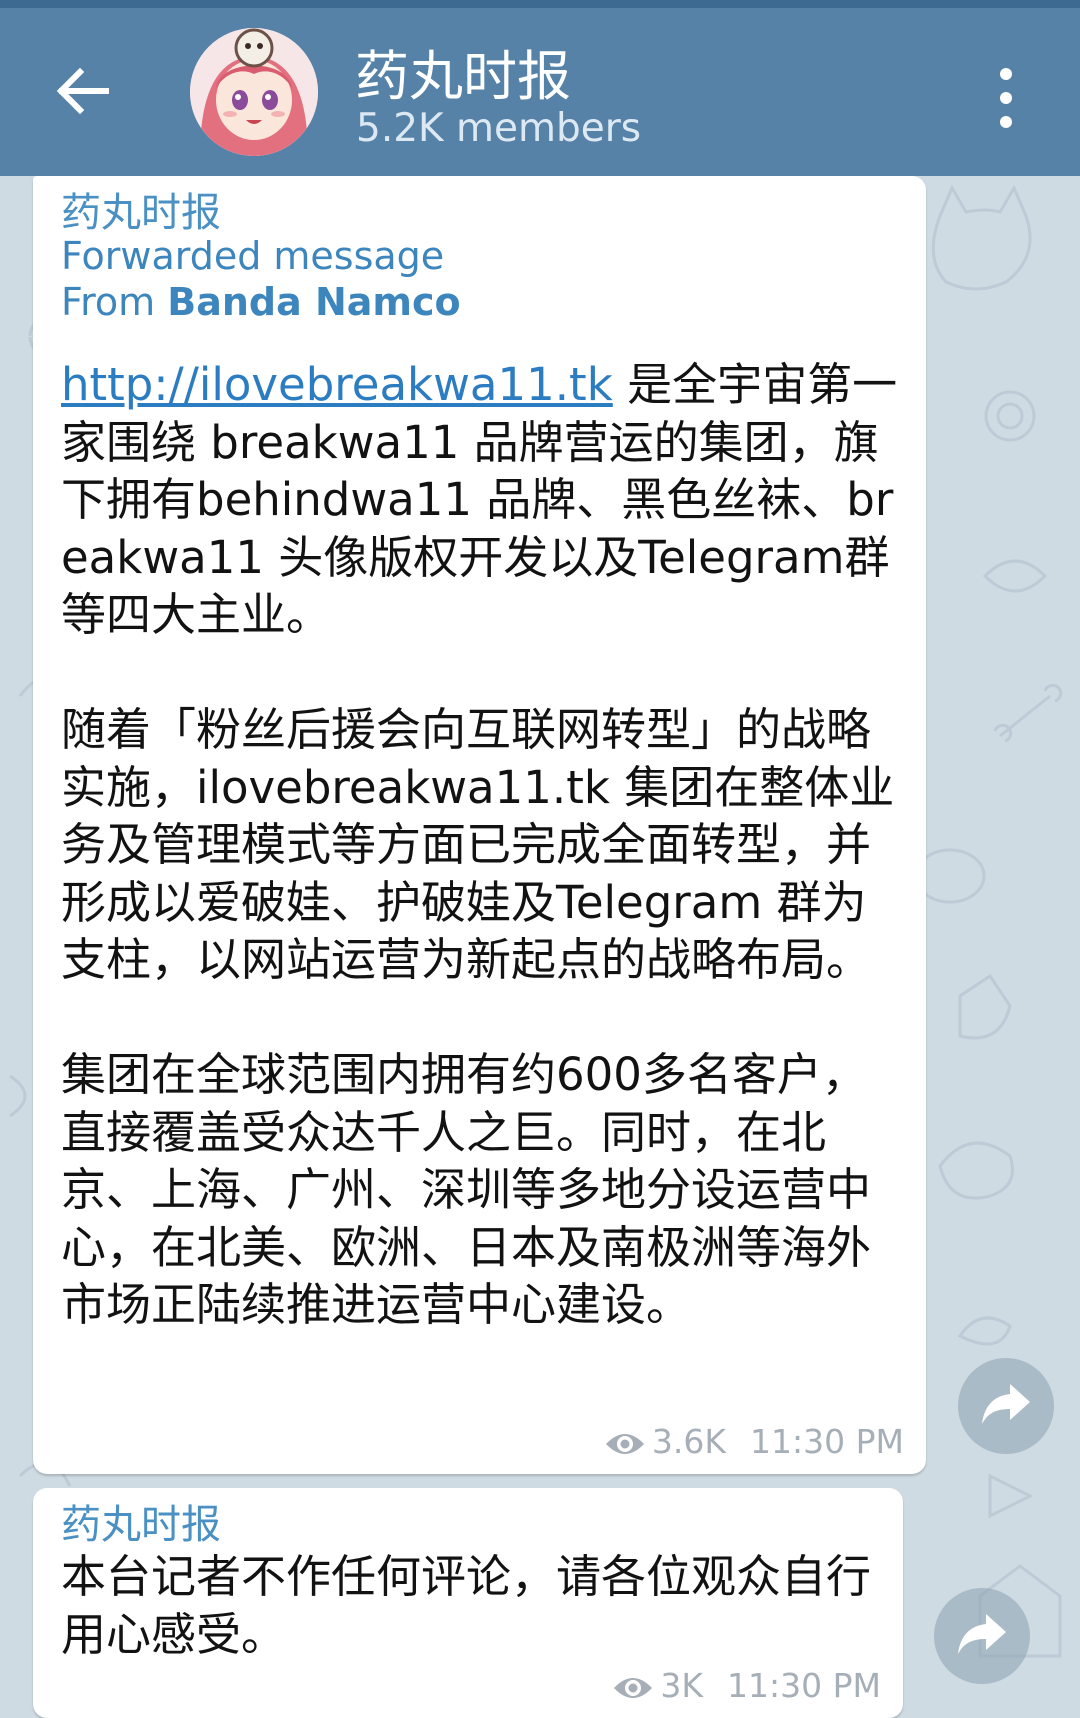 The height and width of the screenshot is (1718, 1080). What do you see at coordinates (682, 1685) in the screenshot?
I see `view-count: 3K` at bounding box center [682, 1685].